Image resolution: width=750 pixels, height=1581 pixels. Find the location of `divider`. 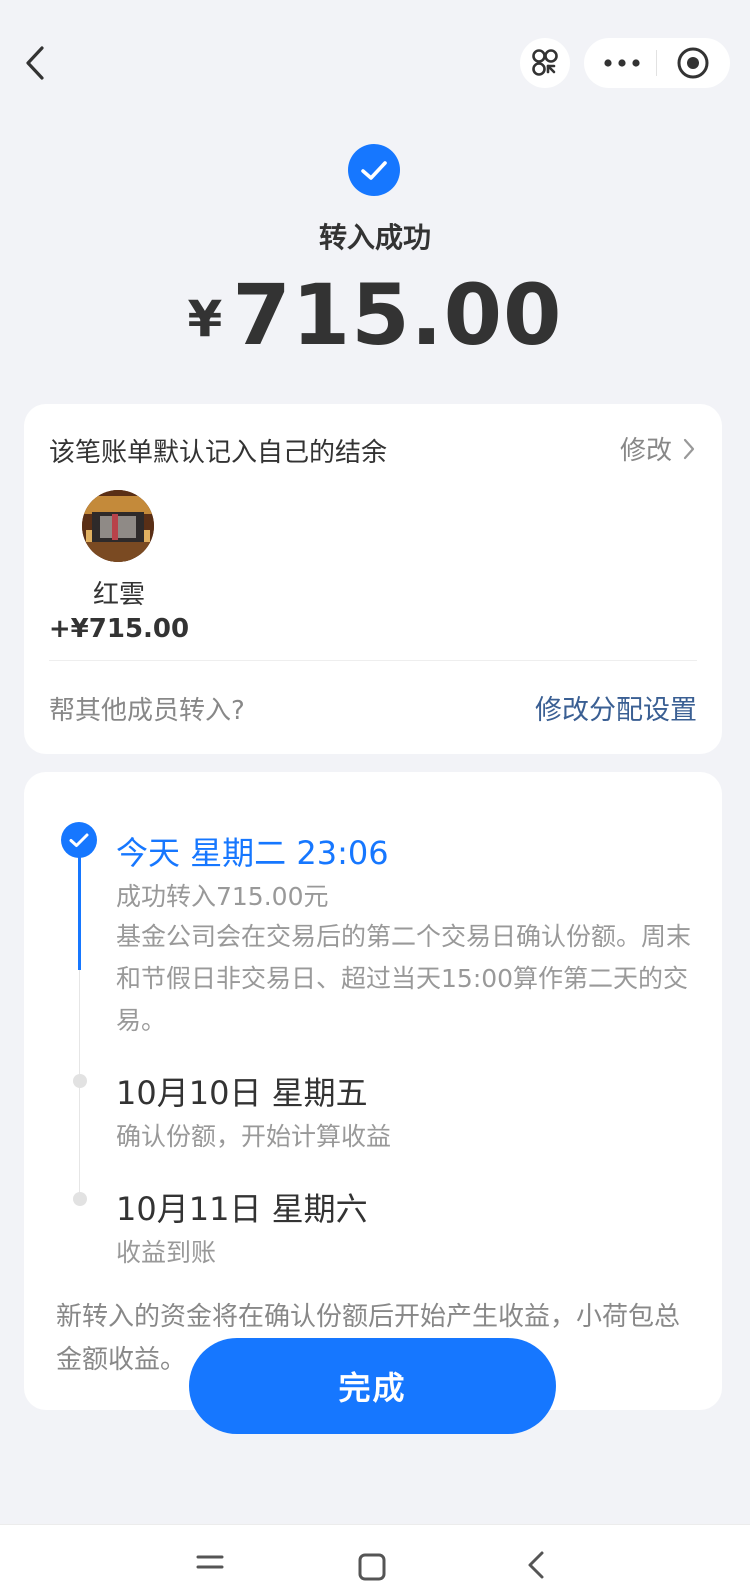

divider is located at coordinates (373, 660).